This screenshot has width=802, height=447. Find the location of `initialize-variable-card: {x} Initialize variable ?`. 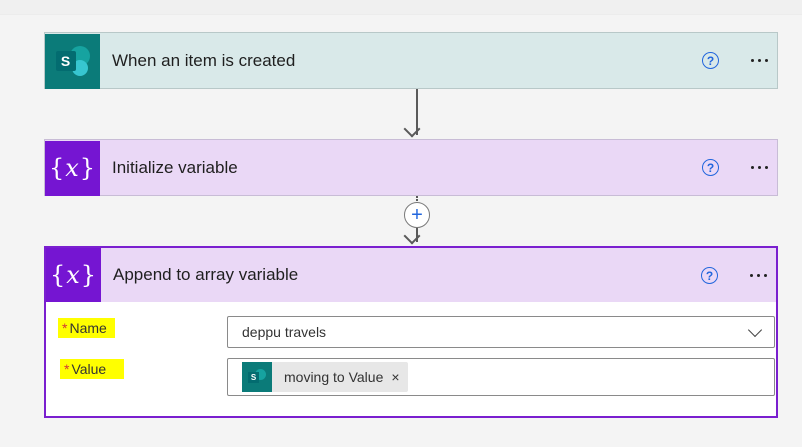

initialize-variable-card: {x} Initialize variable ? is located at coordinates (411, 167).